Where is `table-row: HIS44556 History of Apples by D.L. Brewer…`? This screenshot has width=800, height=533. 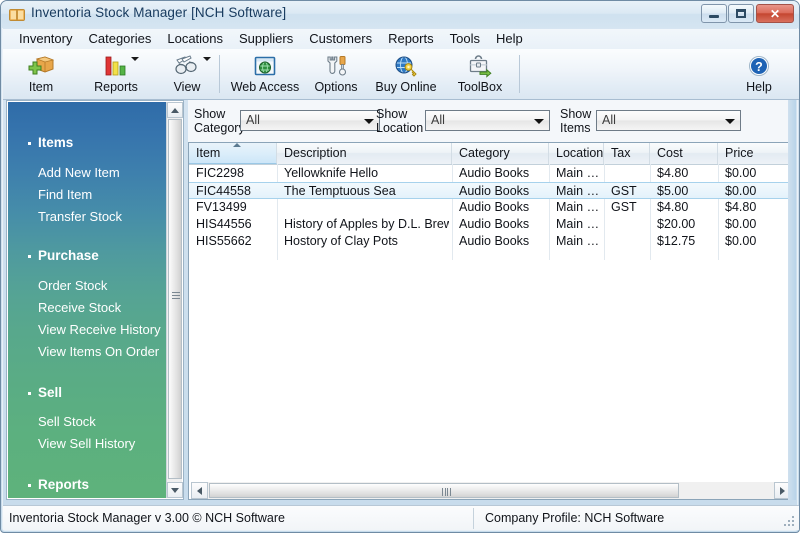
table-row: HIS44556 History of Apples by D.L. Brewer… is located at coordinates (492, 224).